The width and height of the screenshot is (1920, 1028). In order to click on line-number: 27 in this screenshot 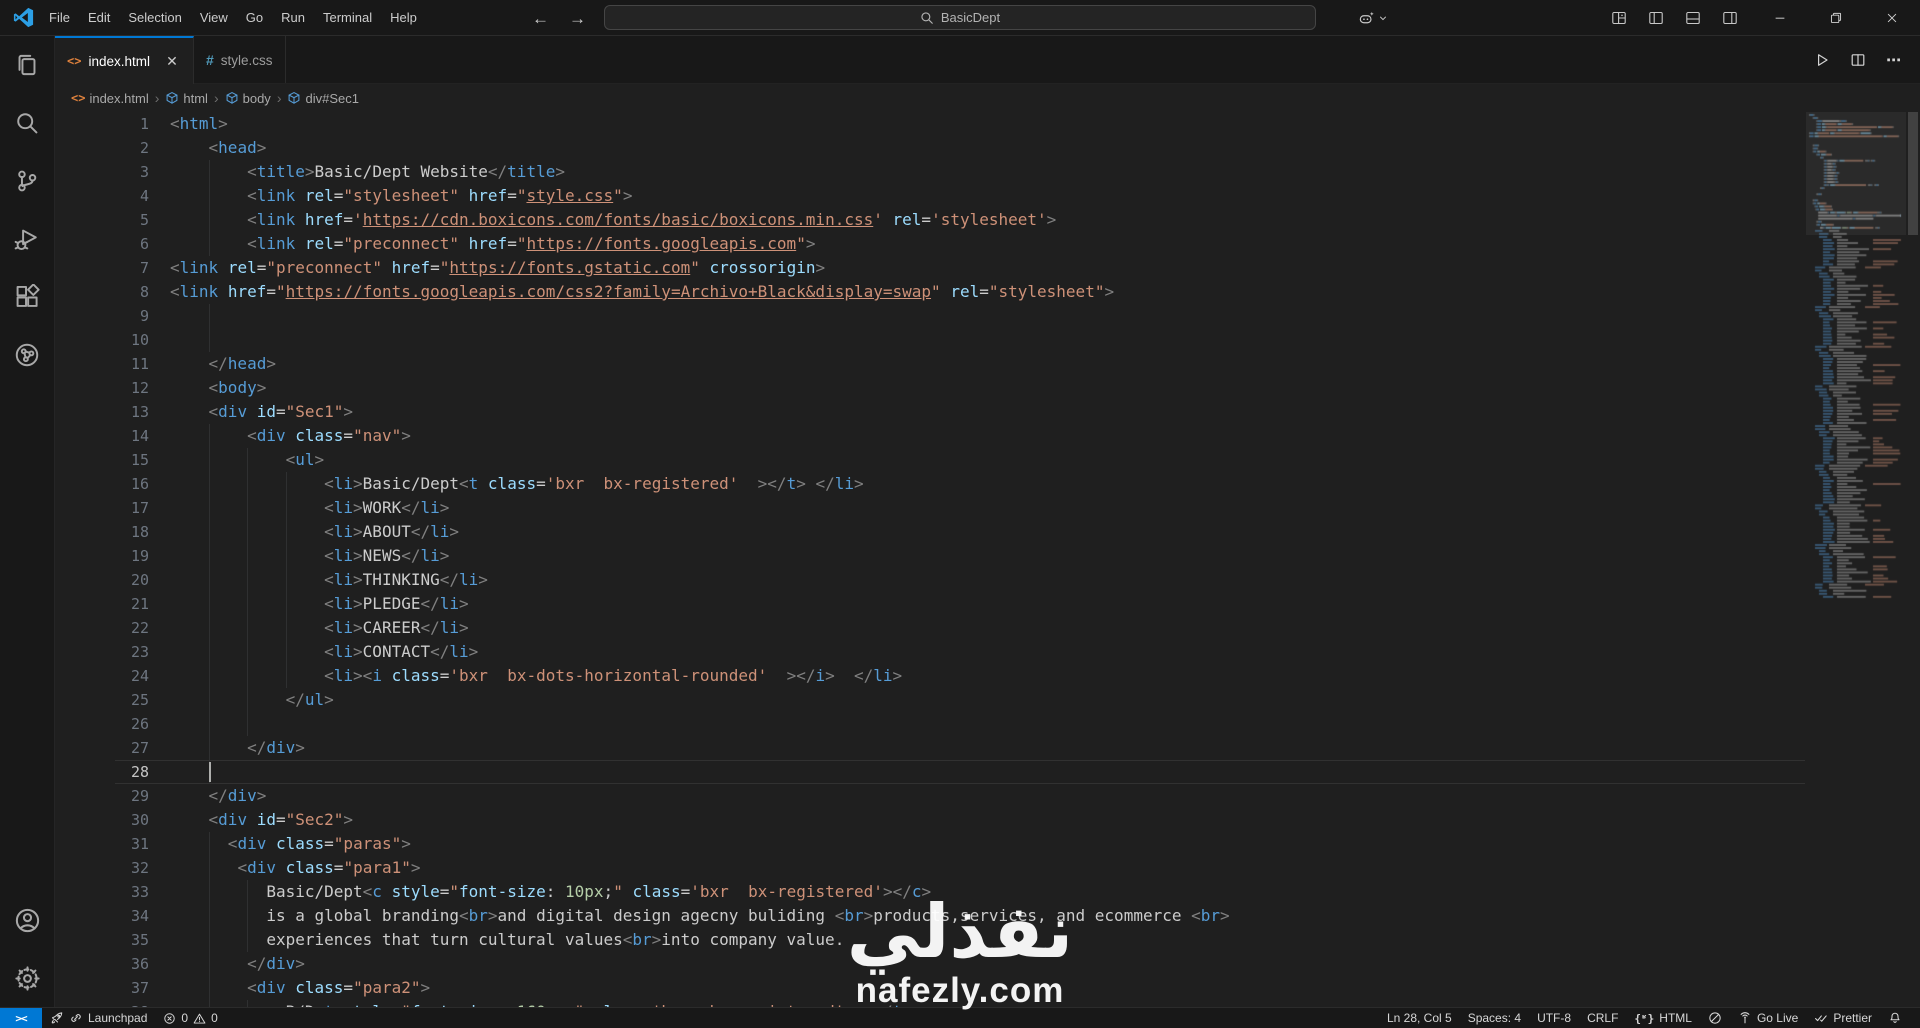, I will do `click(112, 748)`.